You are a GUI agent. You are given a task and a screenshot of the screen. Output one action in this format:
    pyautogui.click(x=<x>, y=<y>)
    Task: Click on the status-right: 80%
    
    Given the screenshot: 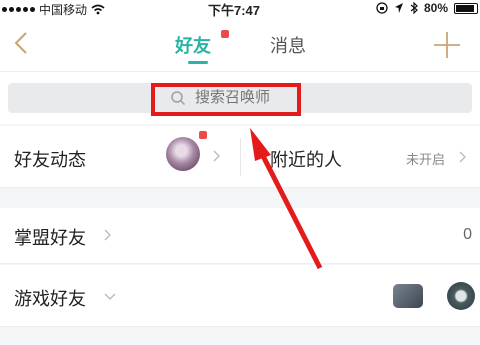 What is the action you would take?
    pyautogui.click(x=427, y=8)
    